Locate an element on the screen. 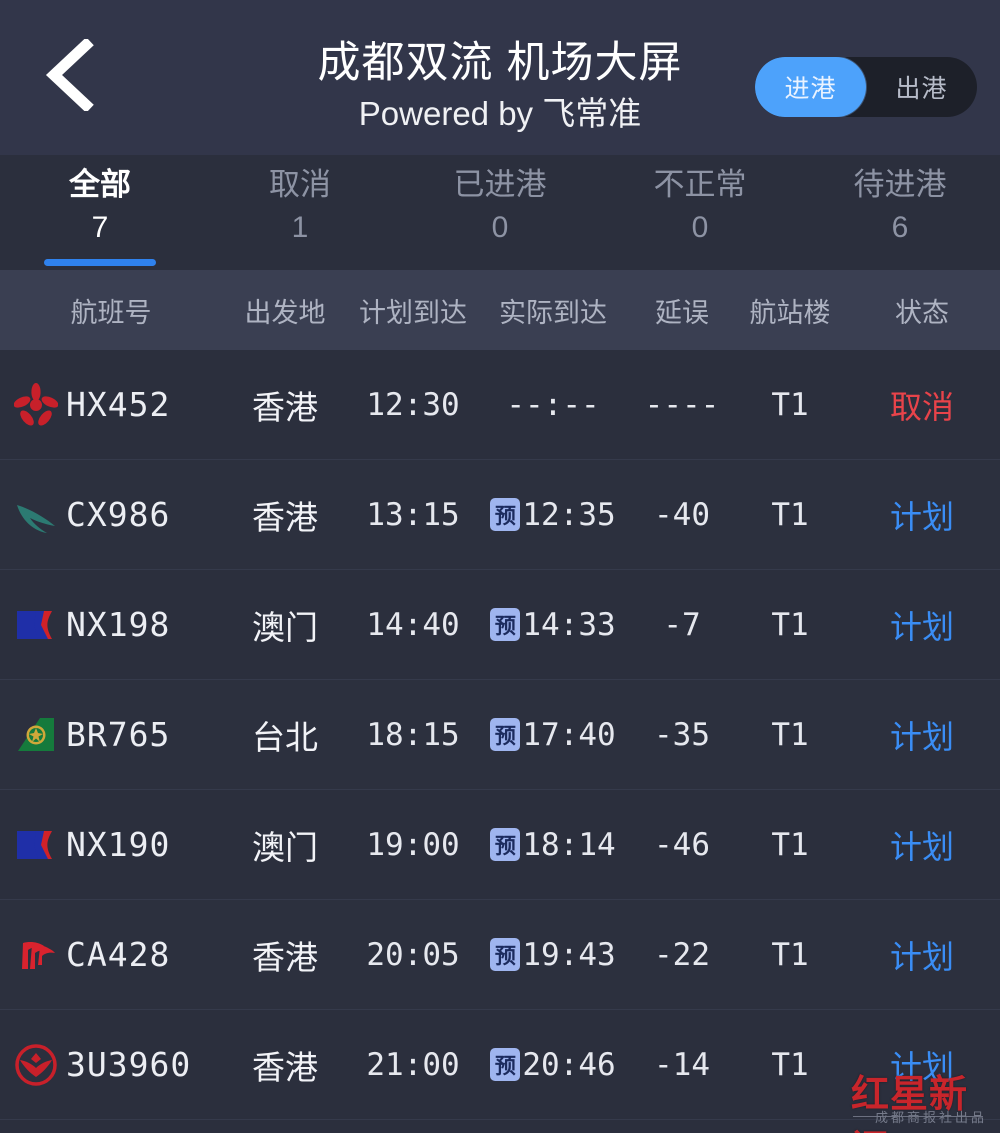 Image resolution: width=1000 pixels, height=1133 pixels. cell-flight-no: BR765 is located at coordinates (111, 735).